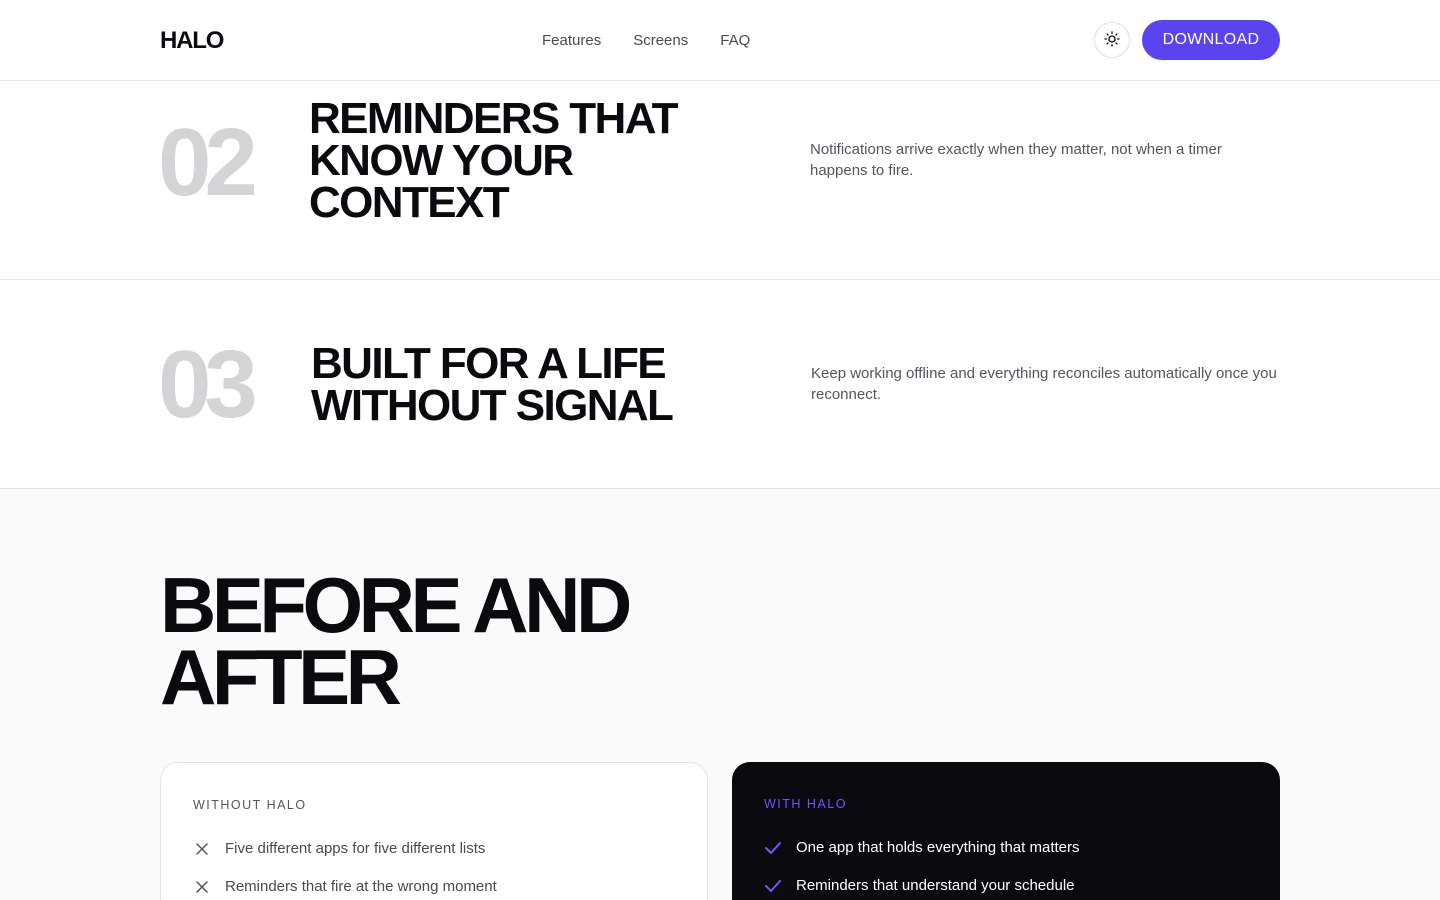 The width and height of the screenshot is (1440, 900). I want to click on card-label: WITH HALO, so click(805, 804).